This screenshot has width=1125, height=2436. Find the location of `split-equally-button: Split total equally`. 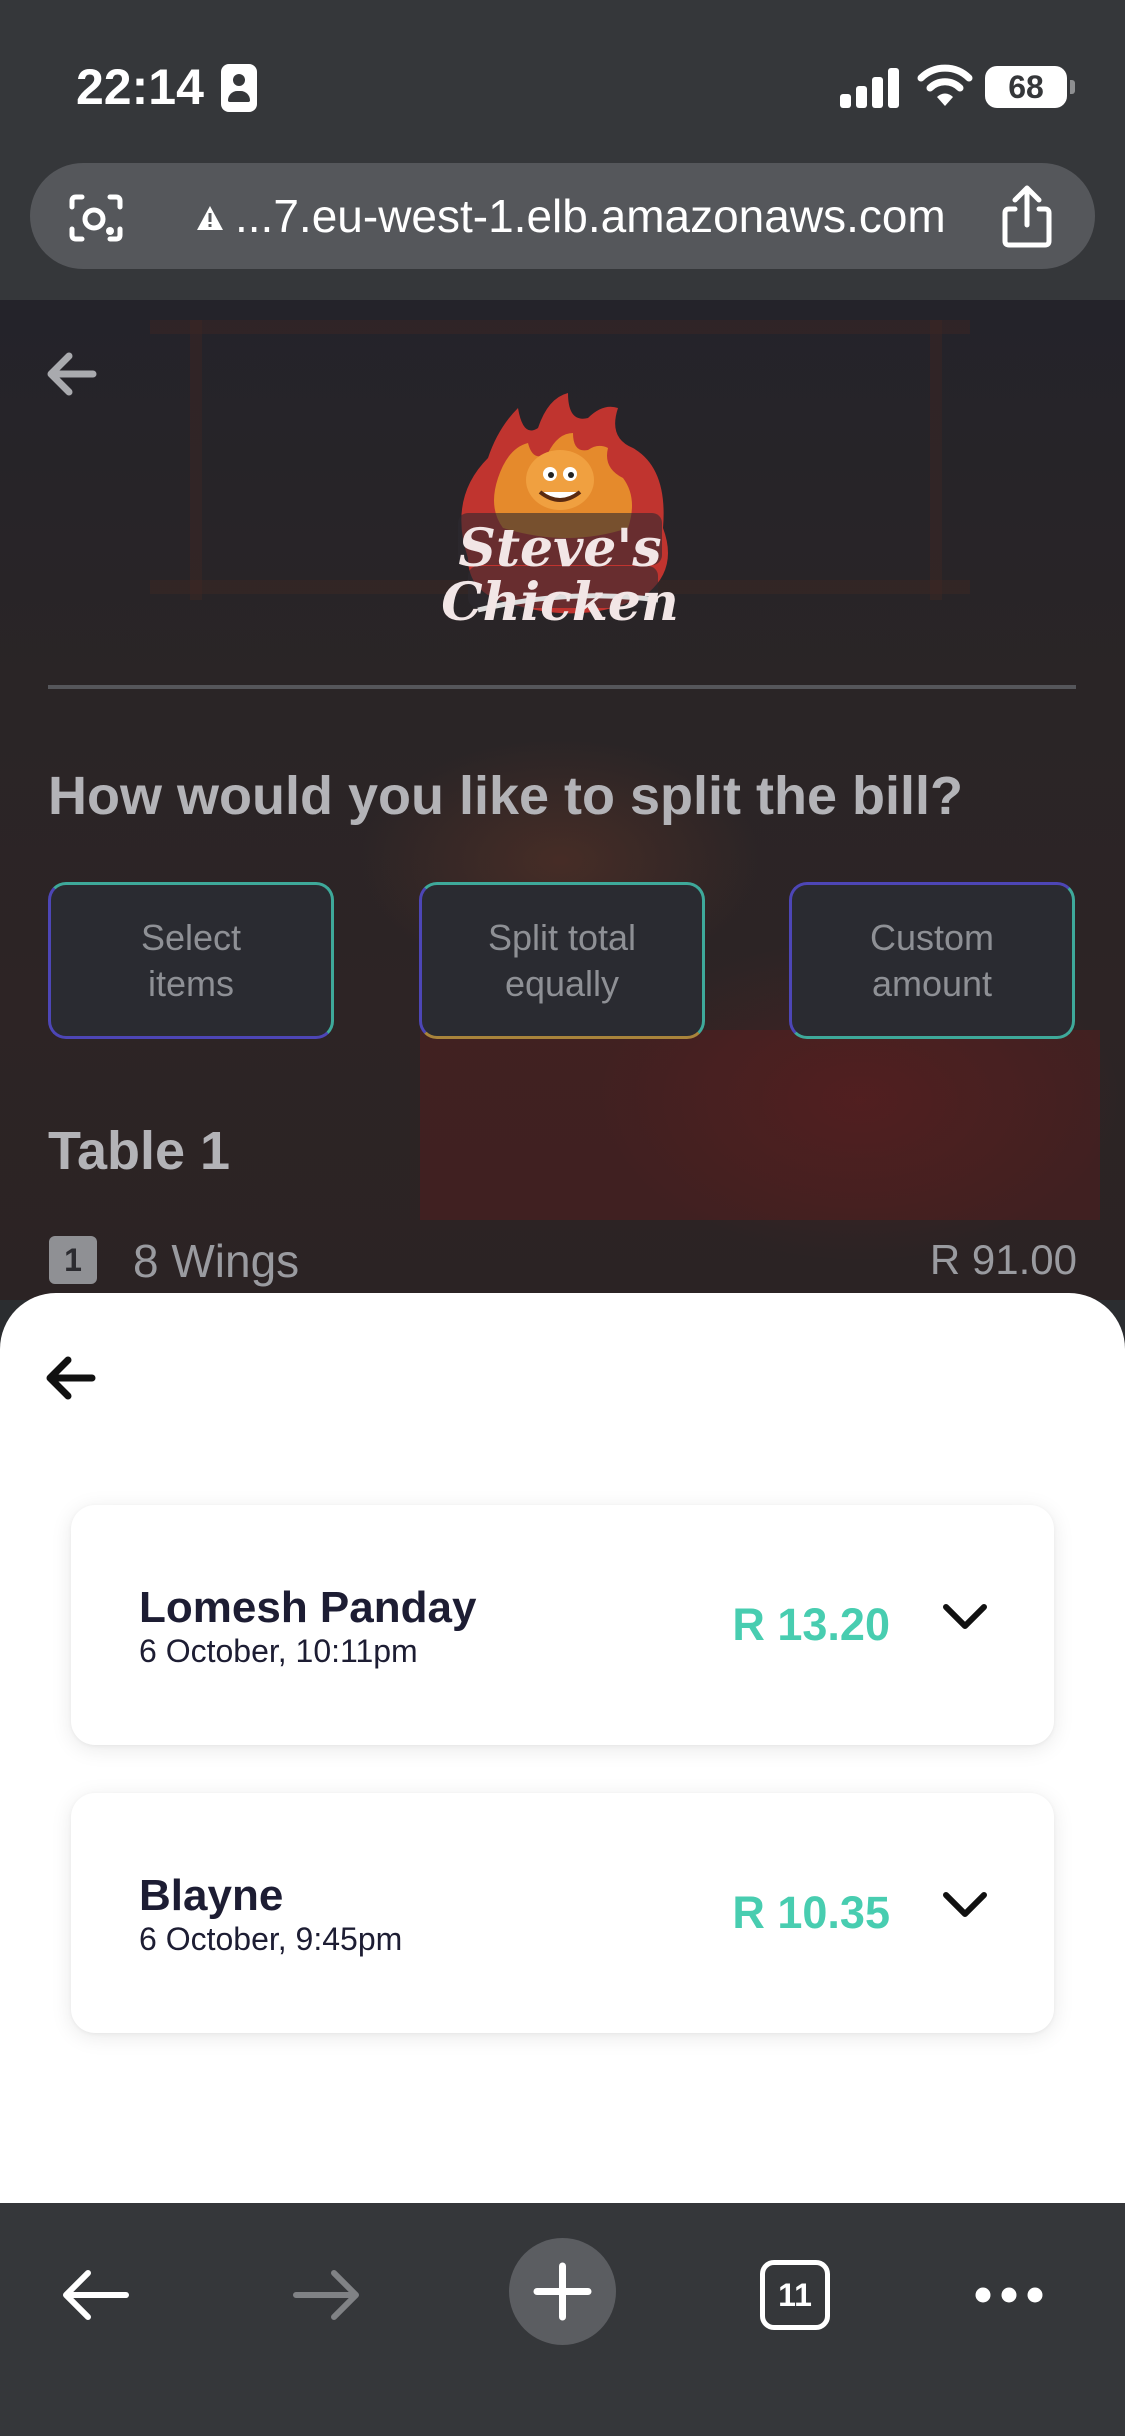

split-equally-button: Split total equally is located at coordinates (562, 960).